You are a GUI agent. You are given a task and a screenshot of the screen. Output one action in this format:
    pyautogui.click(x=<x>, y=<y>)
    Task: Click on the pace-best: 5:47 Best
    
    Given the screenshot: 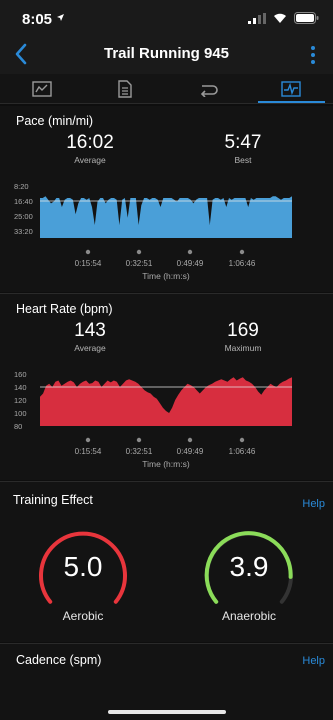 What is the action you would take?
    pyautogui.click(x=243, y=148)
    